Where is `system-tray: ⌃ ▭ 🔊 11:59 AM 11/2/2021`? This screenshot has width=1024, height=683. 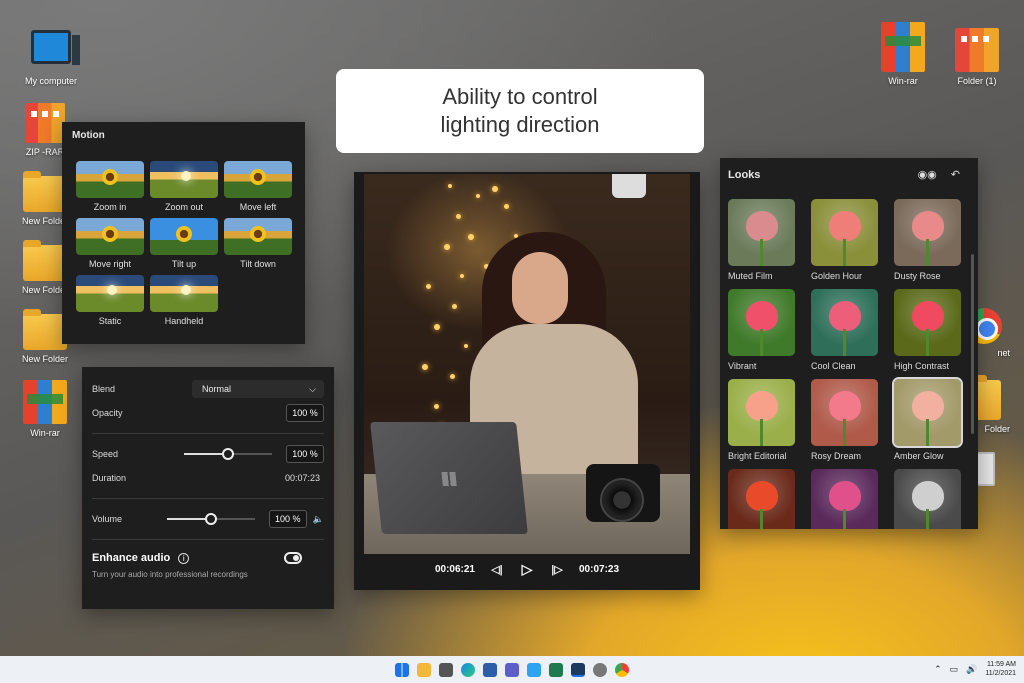 system-tray: ⌃ ▭ 🔊 11:59 AM 11/2/2021 is located at coordinates (975, 669).